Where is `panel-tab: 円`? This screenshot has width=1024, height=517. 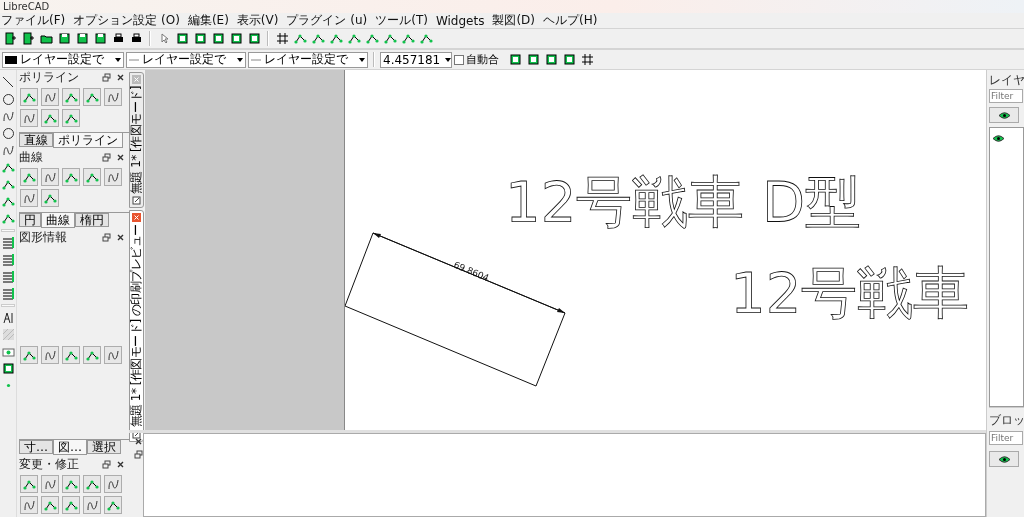 panel-tab: 円 is located at coordinates (30, 220).